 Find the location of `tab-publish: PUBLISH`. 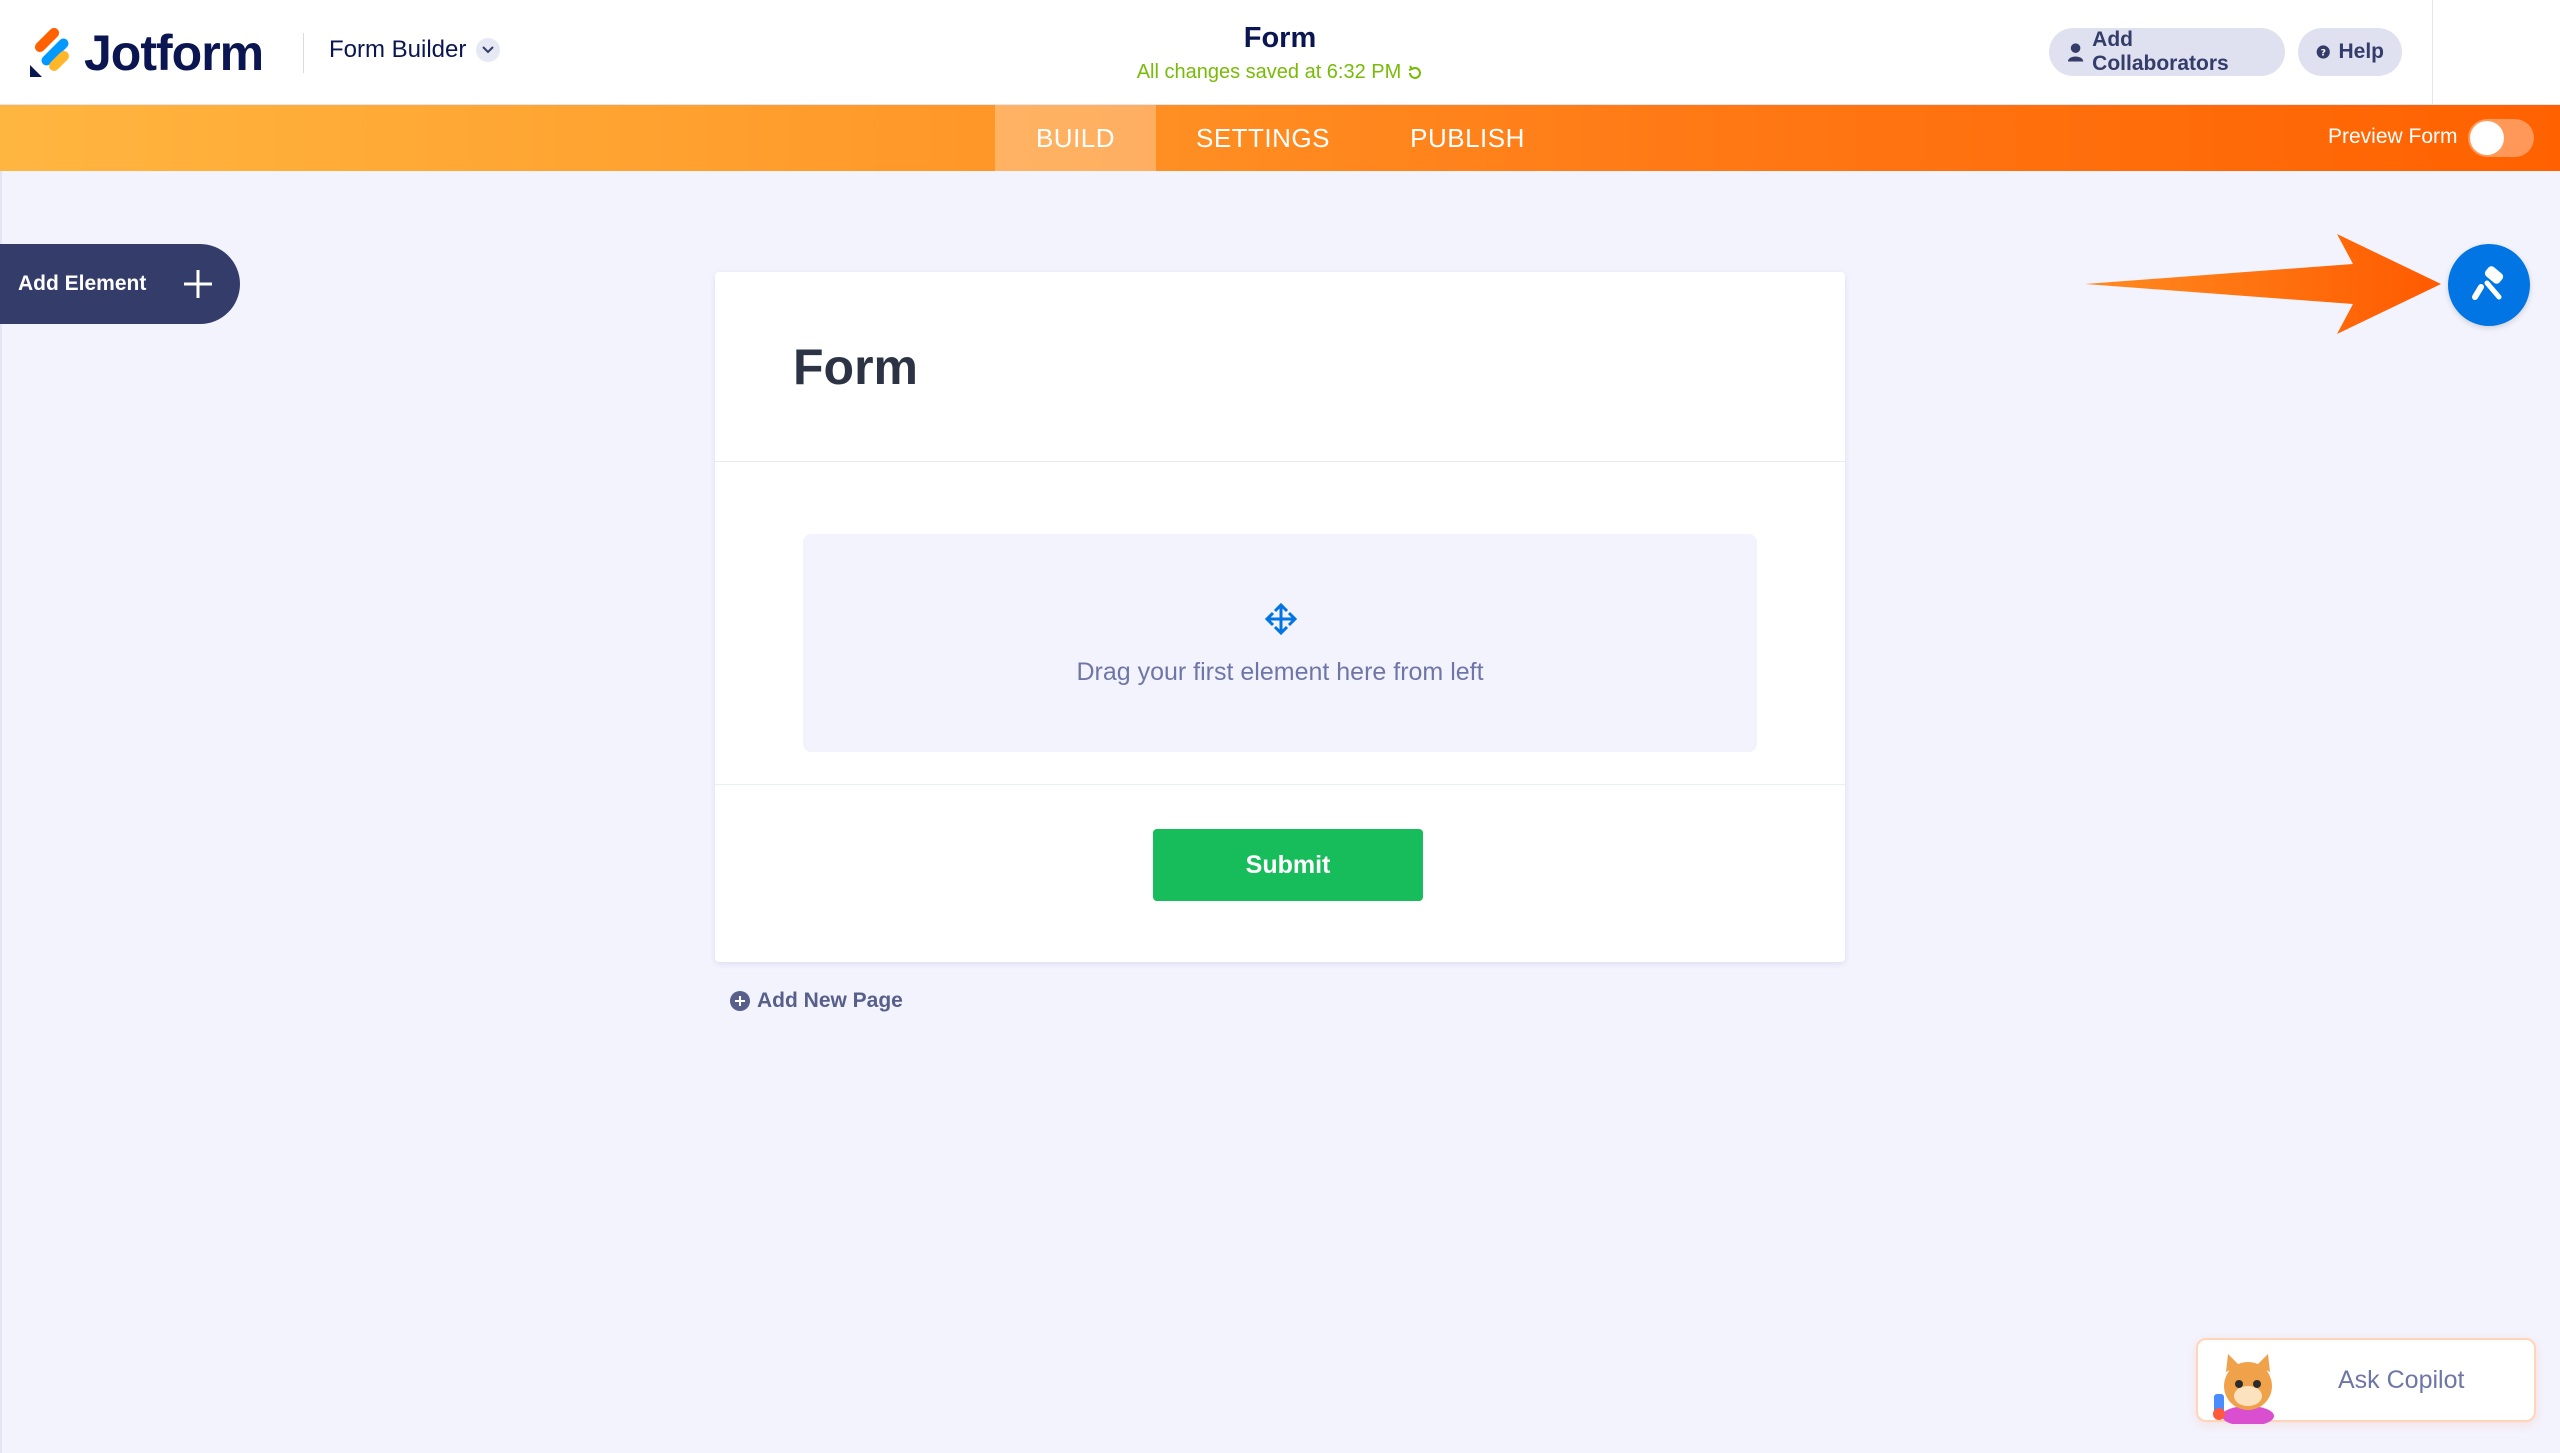

tab-publish: PUBLISH is located at coordinates (1467, 138).